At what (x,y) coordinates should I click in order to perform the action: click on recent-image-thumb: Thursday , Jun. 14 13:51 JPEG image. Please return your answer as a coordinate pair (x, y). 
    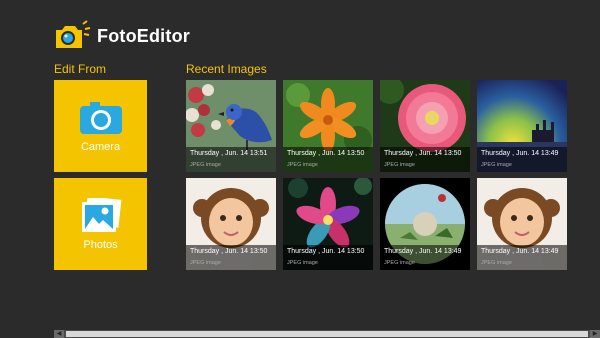
    Looking at the image, I should click on (231, 126).